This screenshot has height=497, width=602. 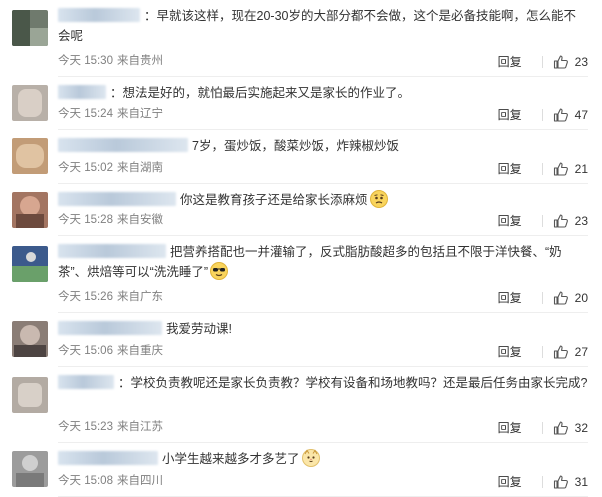 What do you see at coordinates (85, 61) in the screenshot?
I see `comment-time: 今天 15:30` at bounding box center [85, 61].